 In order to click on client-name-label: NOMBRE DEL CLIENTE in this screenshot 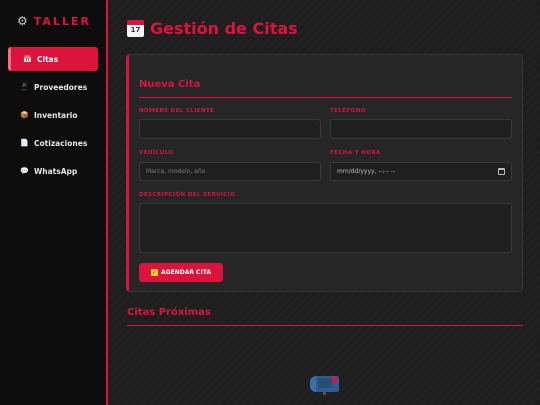, I will do `click(177, 111)`.